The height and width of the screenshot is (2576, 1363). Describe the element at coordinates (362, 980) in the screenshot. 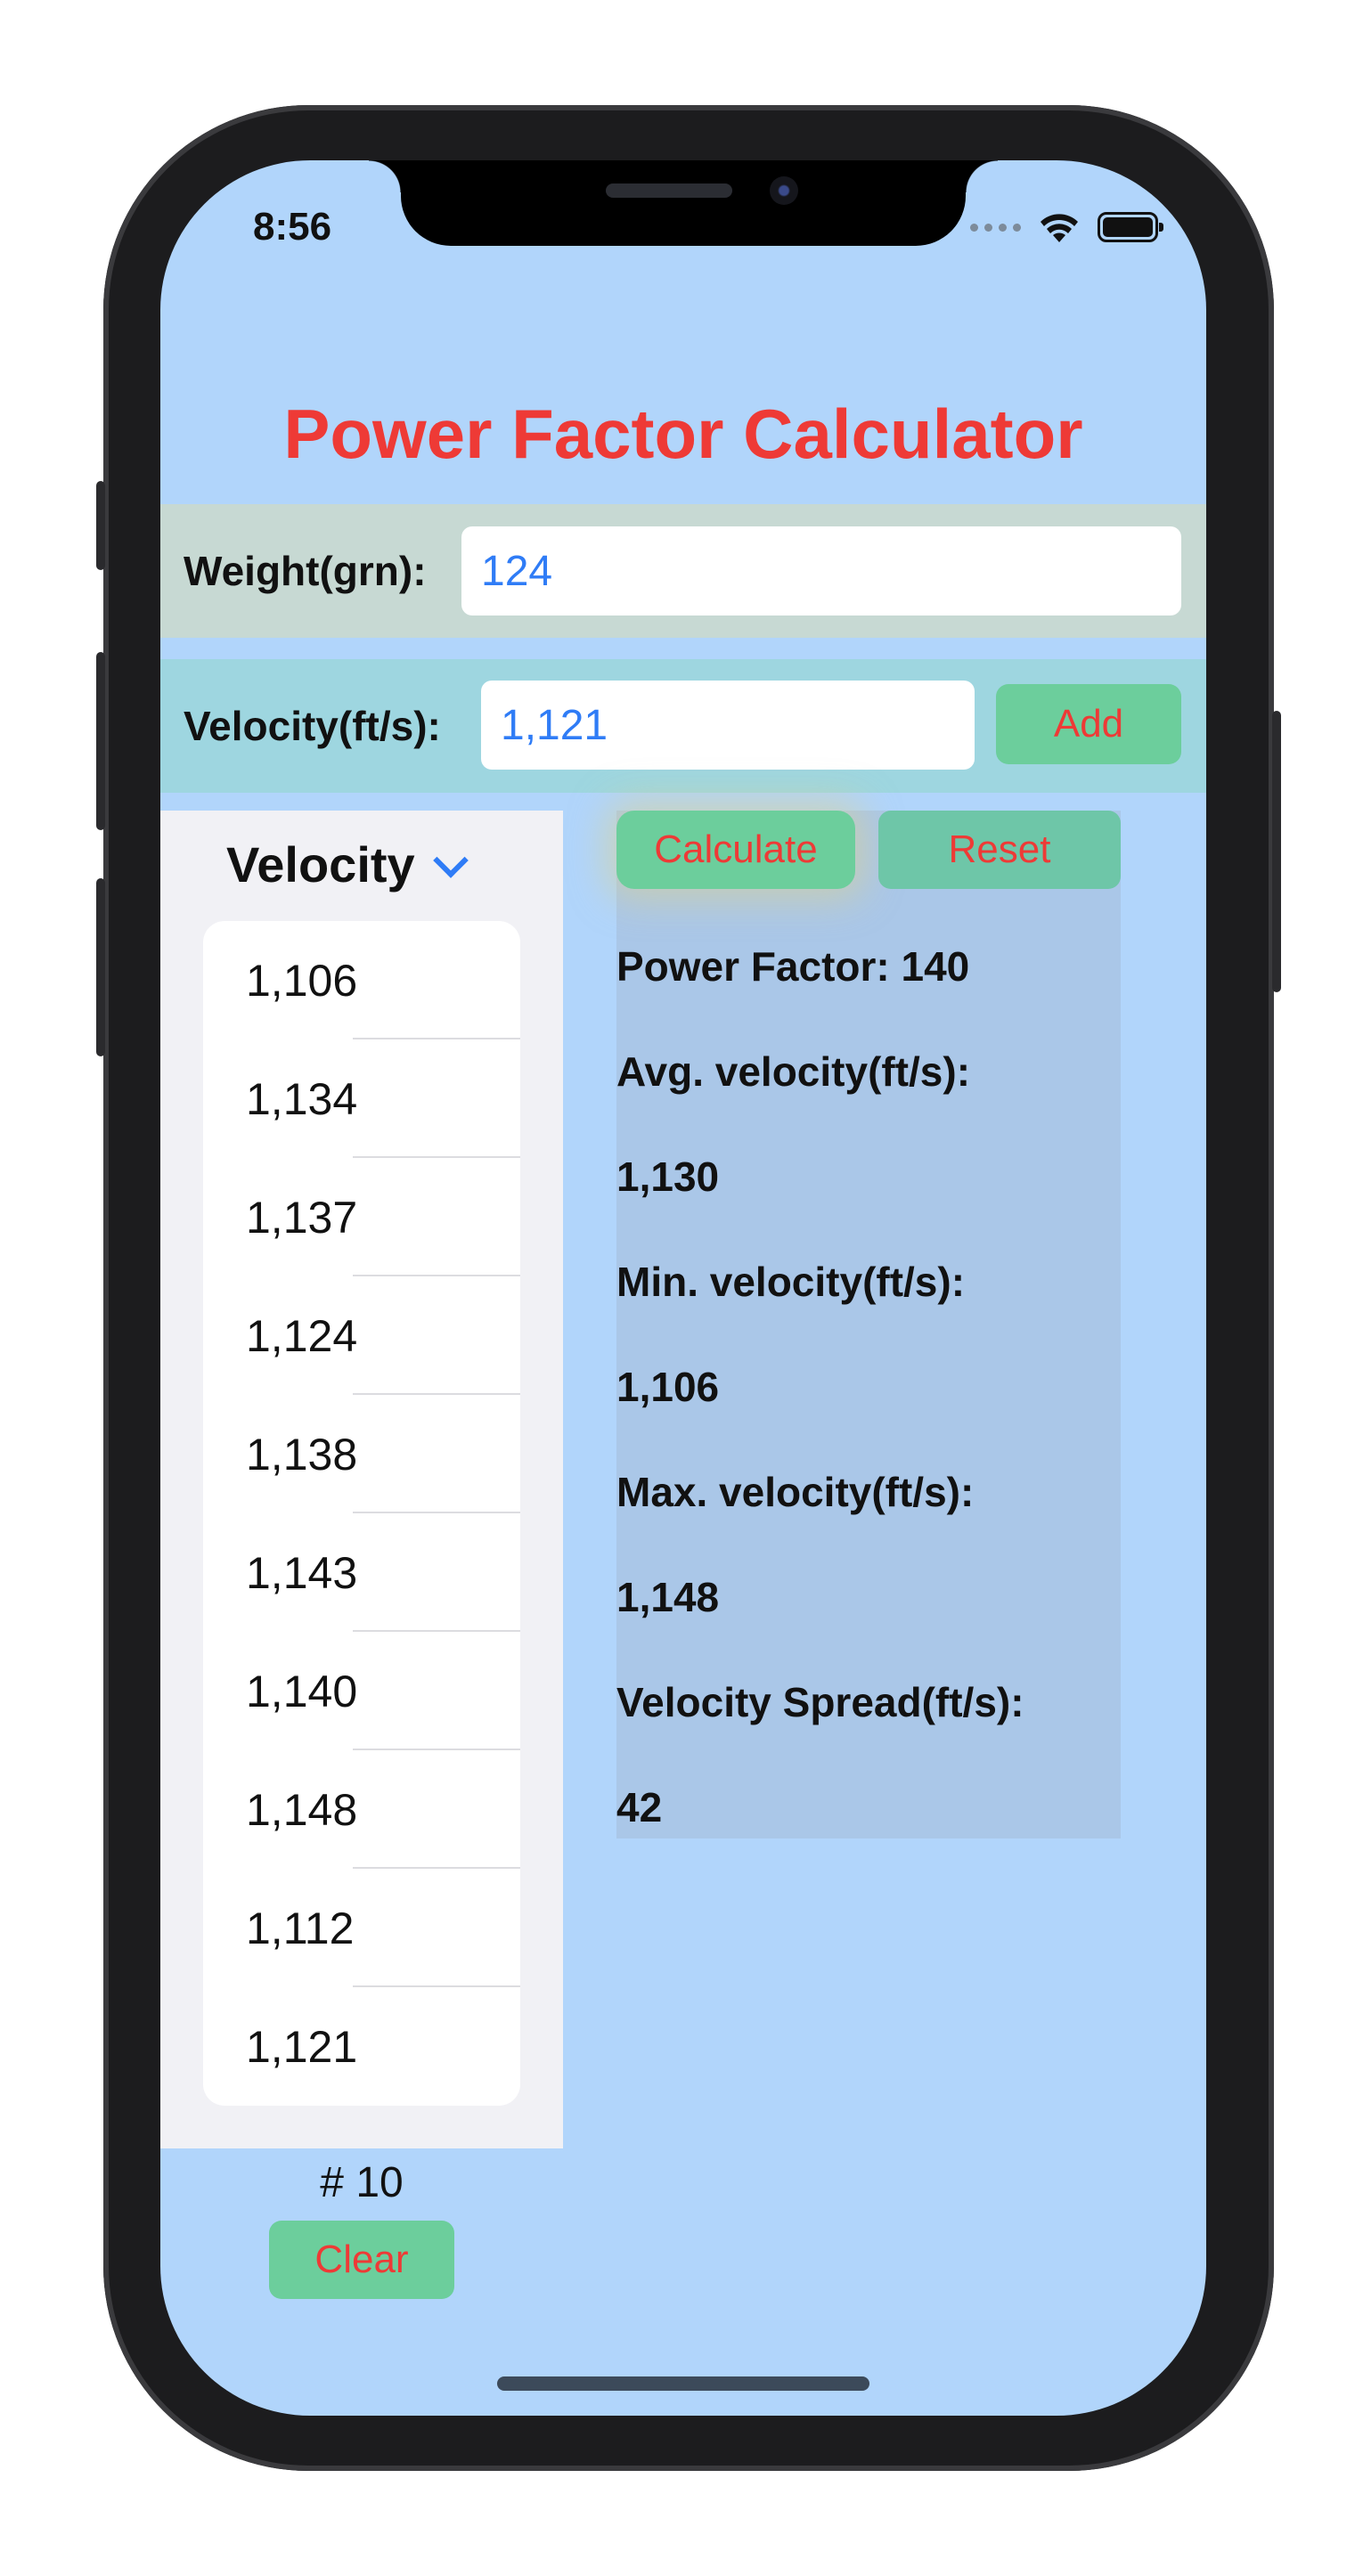

I see `list-item: 1,106` at that location.